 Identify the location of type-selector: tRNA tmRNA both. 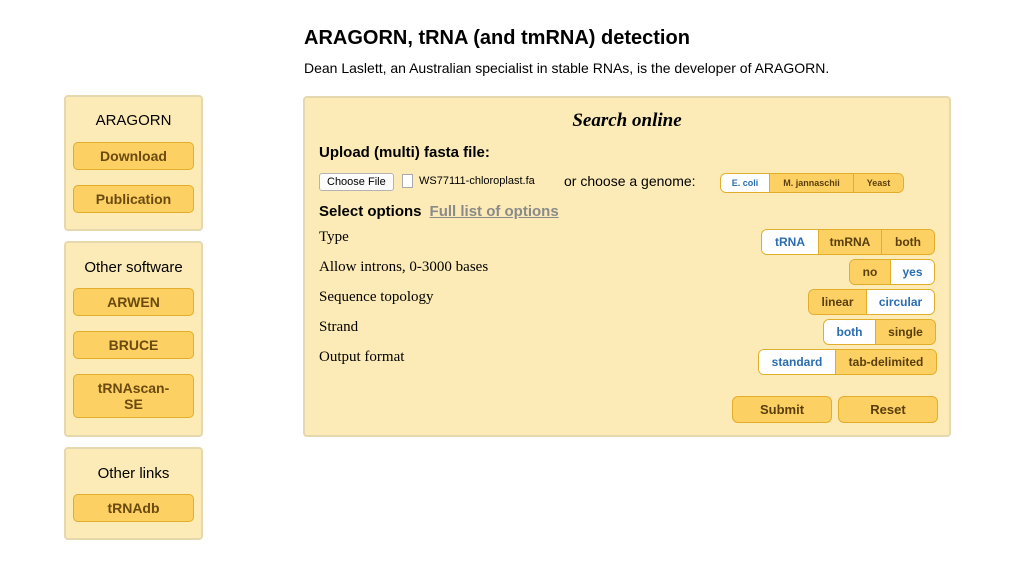
(848, 242).